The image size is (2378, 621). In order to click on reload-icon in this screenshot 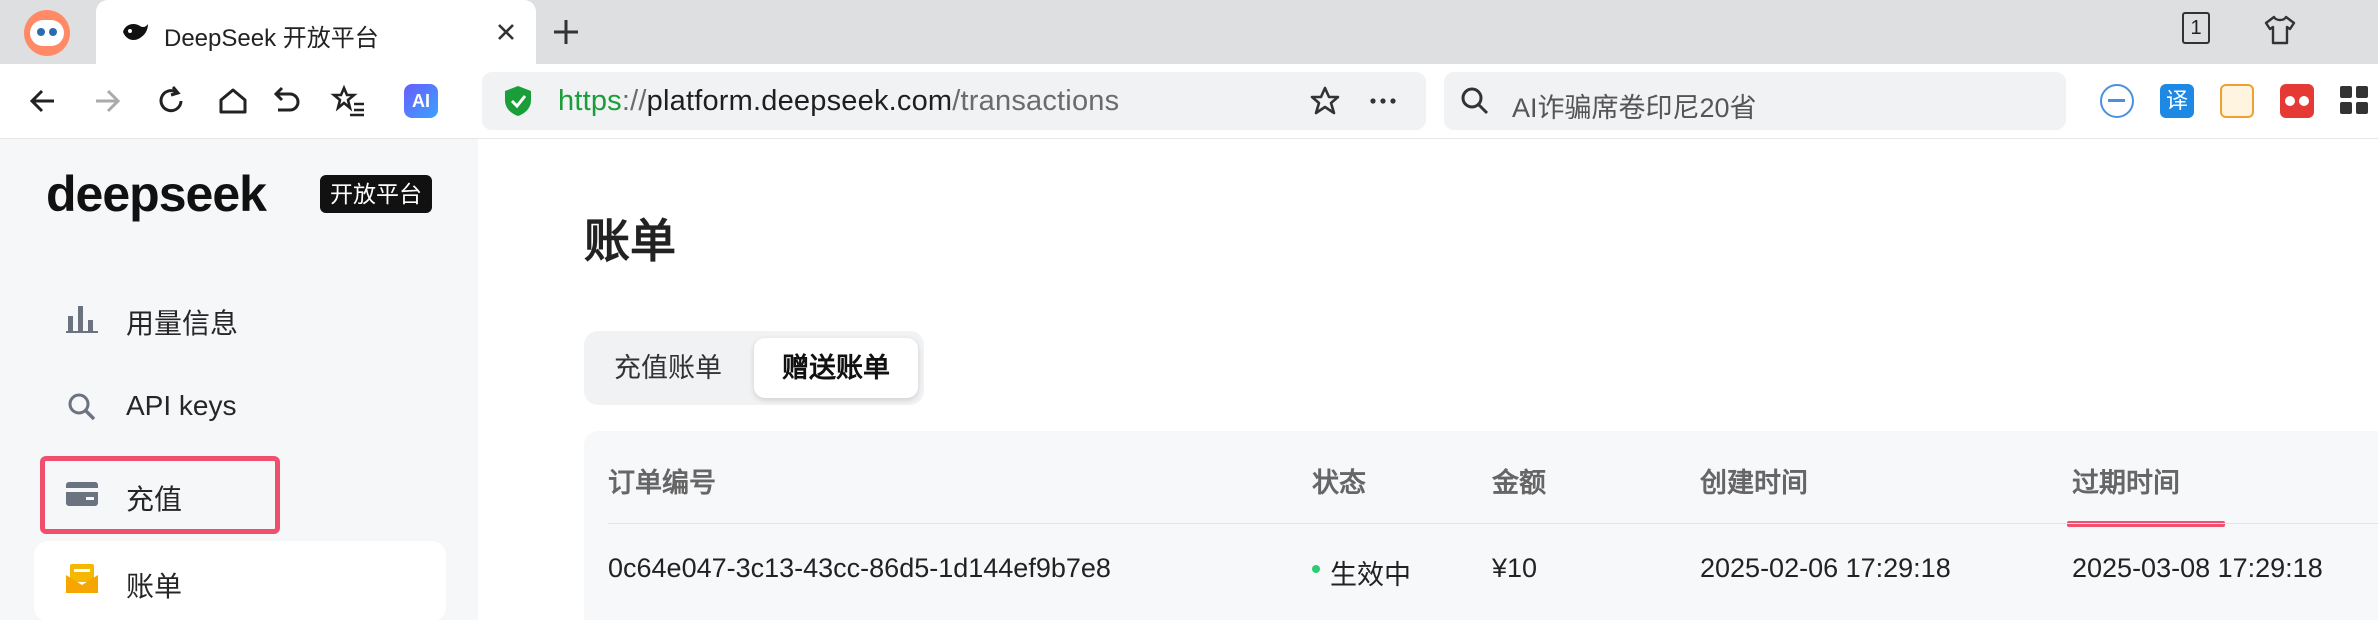, I will do `click(171, 101)`.